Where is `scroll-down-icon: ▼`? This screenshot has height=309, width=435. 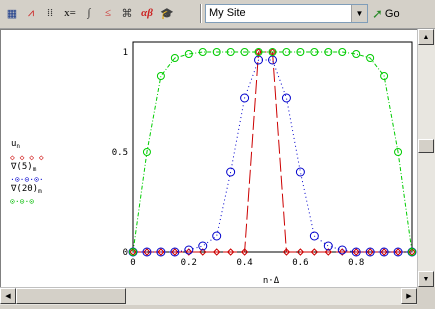 scroll-down-icon: ▼ is located at coordinates (426, 279).